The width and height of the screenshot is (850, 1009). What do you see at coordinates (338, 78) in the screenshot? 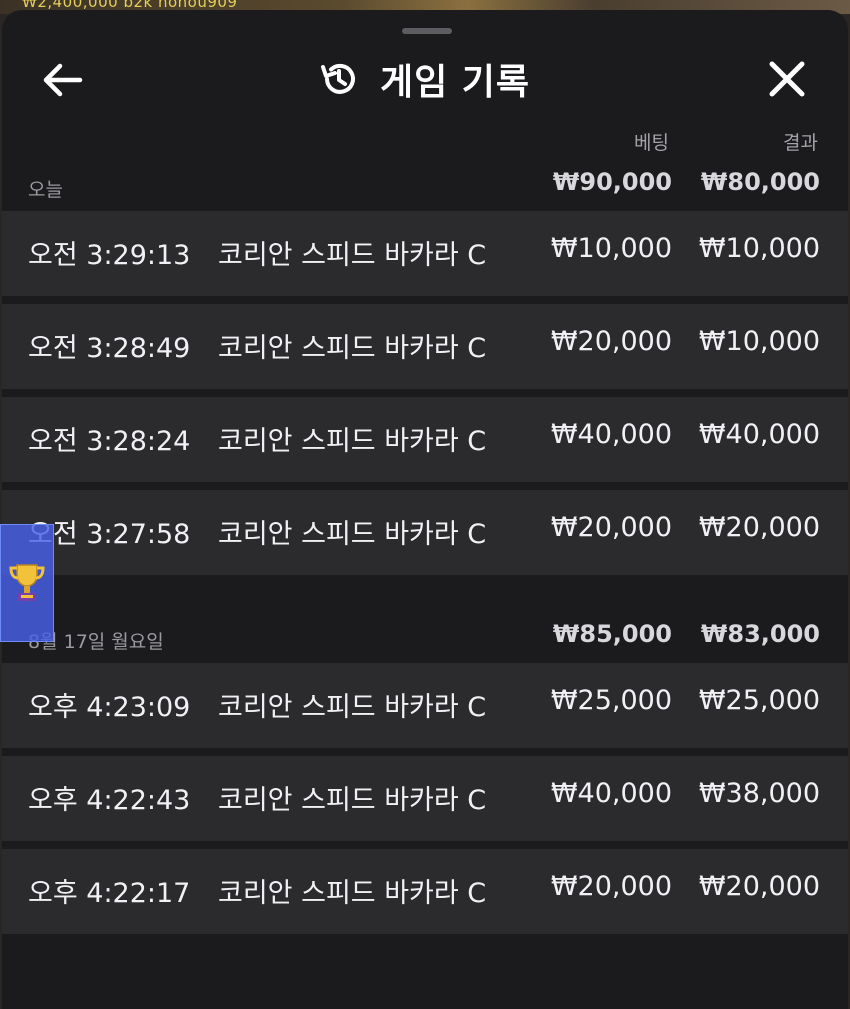
I see `history-icon` at bounding box center [338, 78].